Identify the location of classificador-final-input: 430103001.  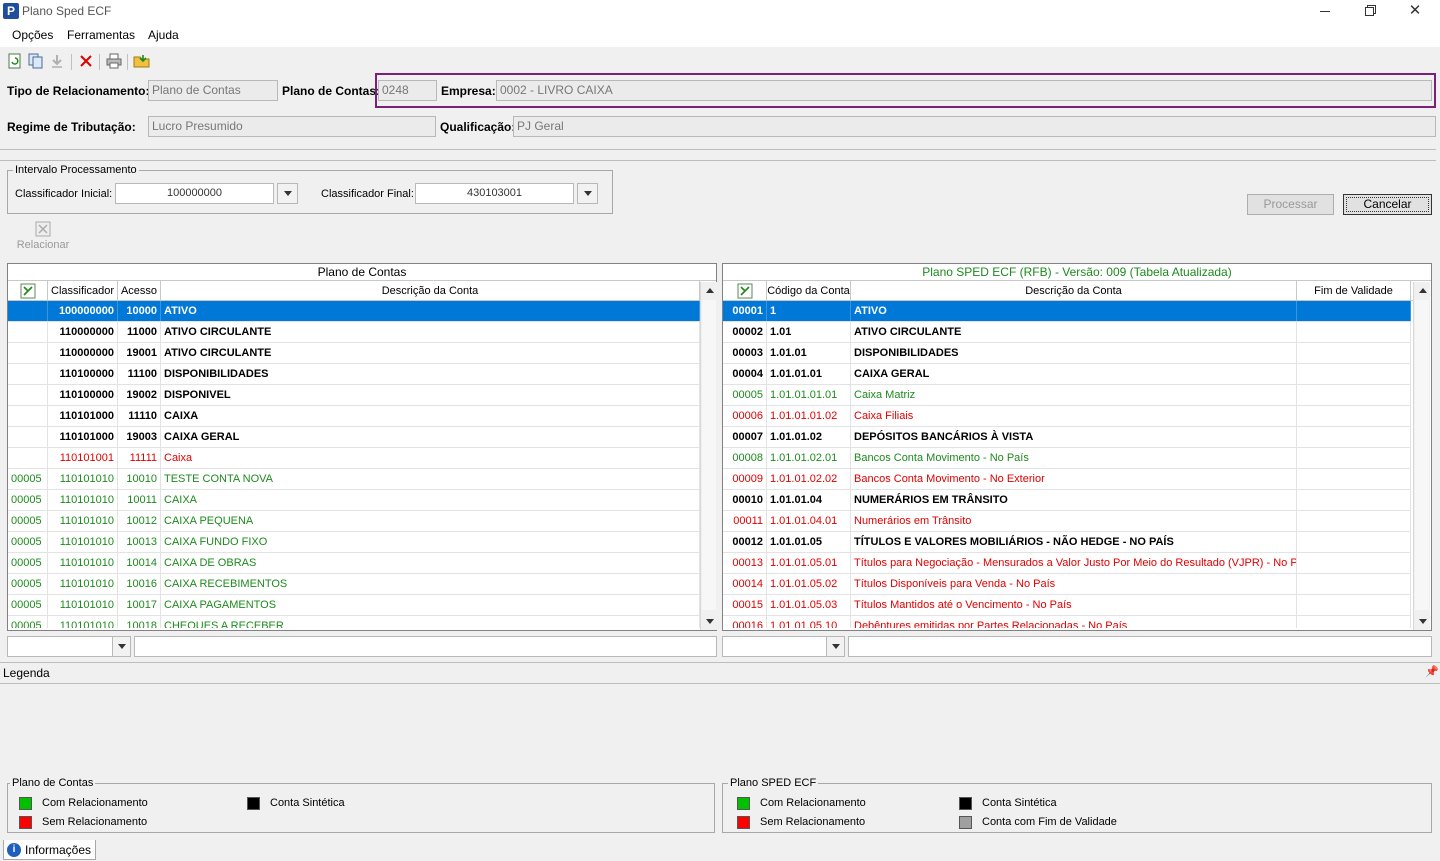
(494, 193).